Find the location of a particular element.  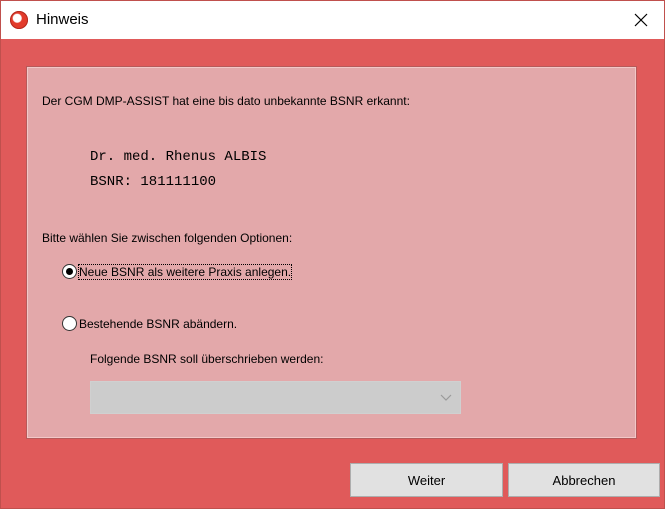

option-change-bsnr: Bestehende BSNR abändern. is located at coordinates (149, 323).